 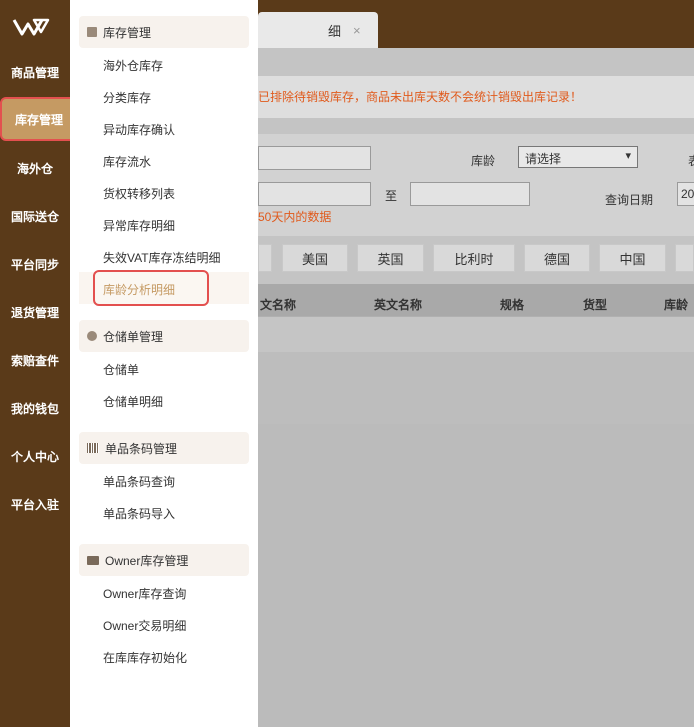 What do you see at coordinates (470, 194) in the screenshot?
I see `range-end-input` at bounding box center [470, 194].